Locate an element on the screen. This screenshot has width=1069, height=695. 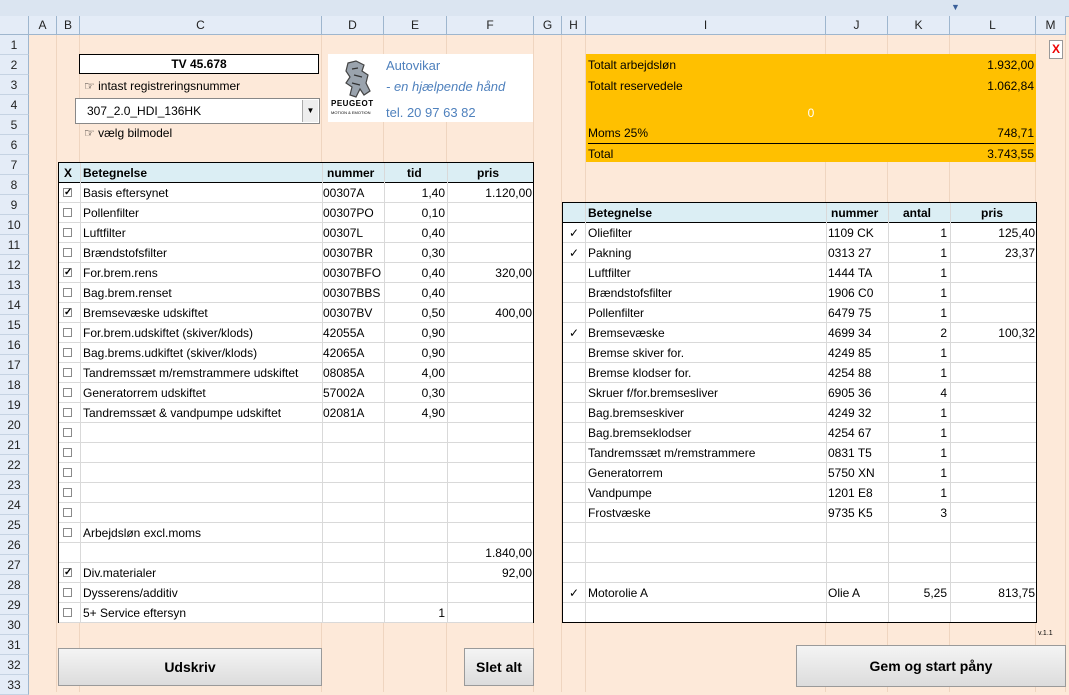
save-restart-button: Gem og start påny is located at coordinates (931, 666).